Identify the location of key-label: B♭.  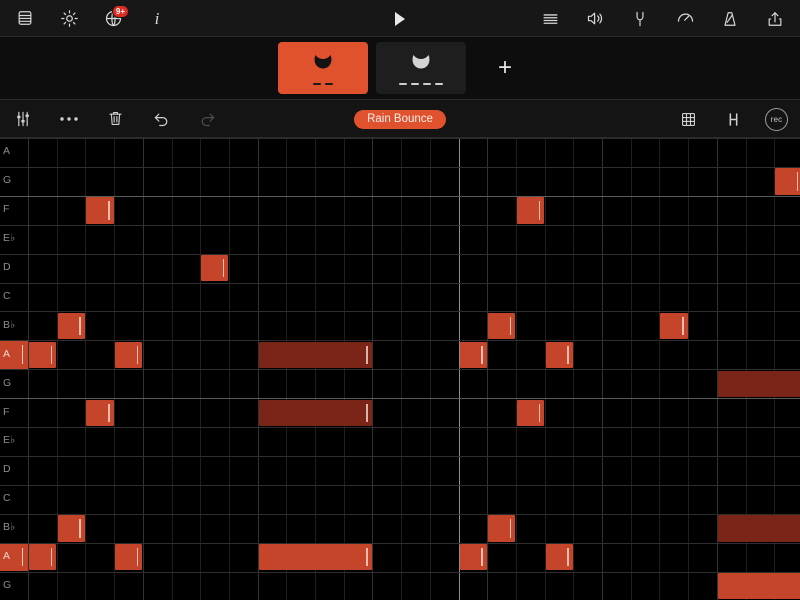
(9, 324).